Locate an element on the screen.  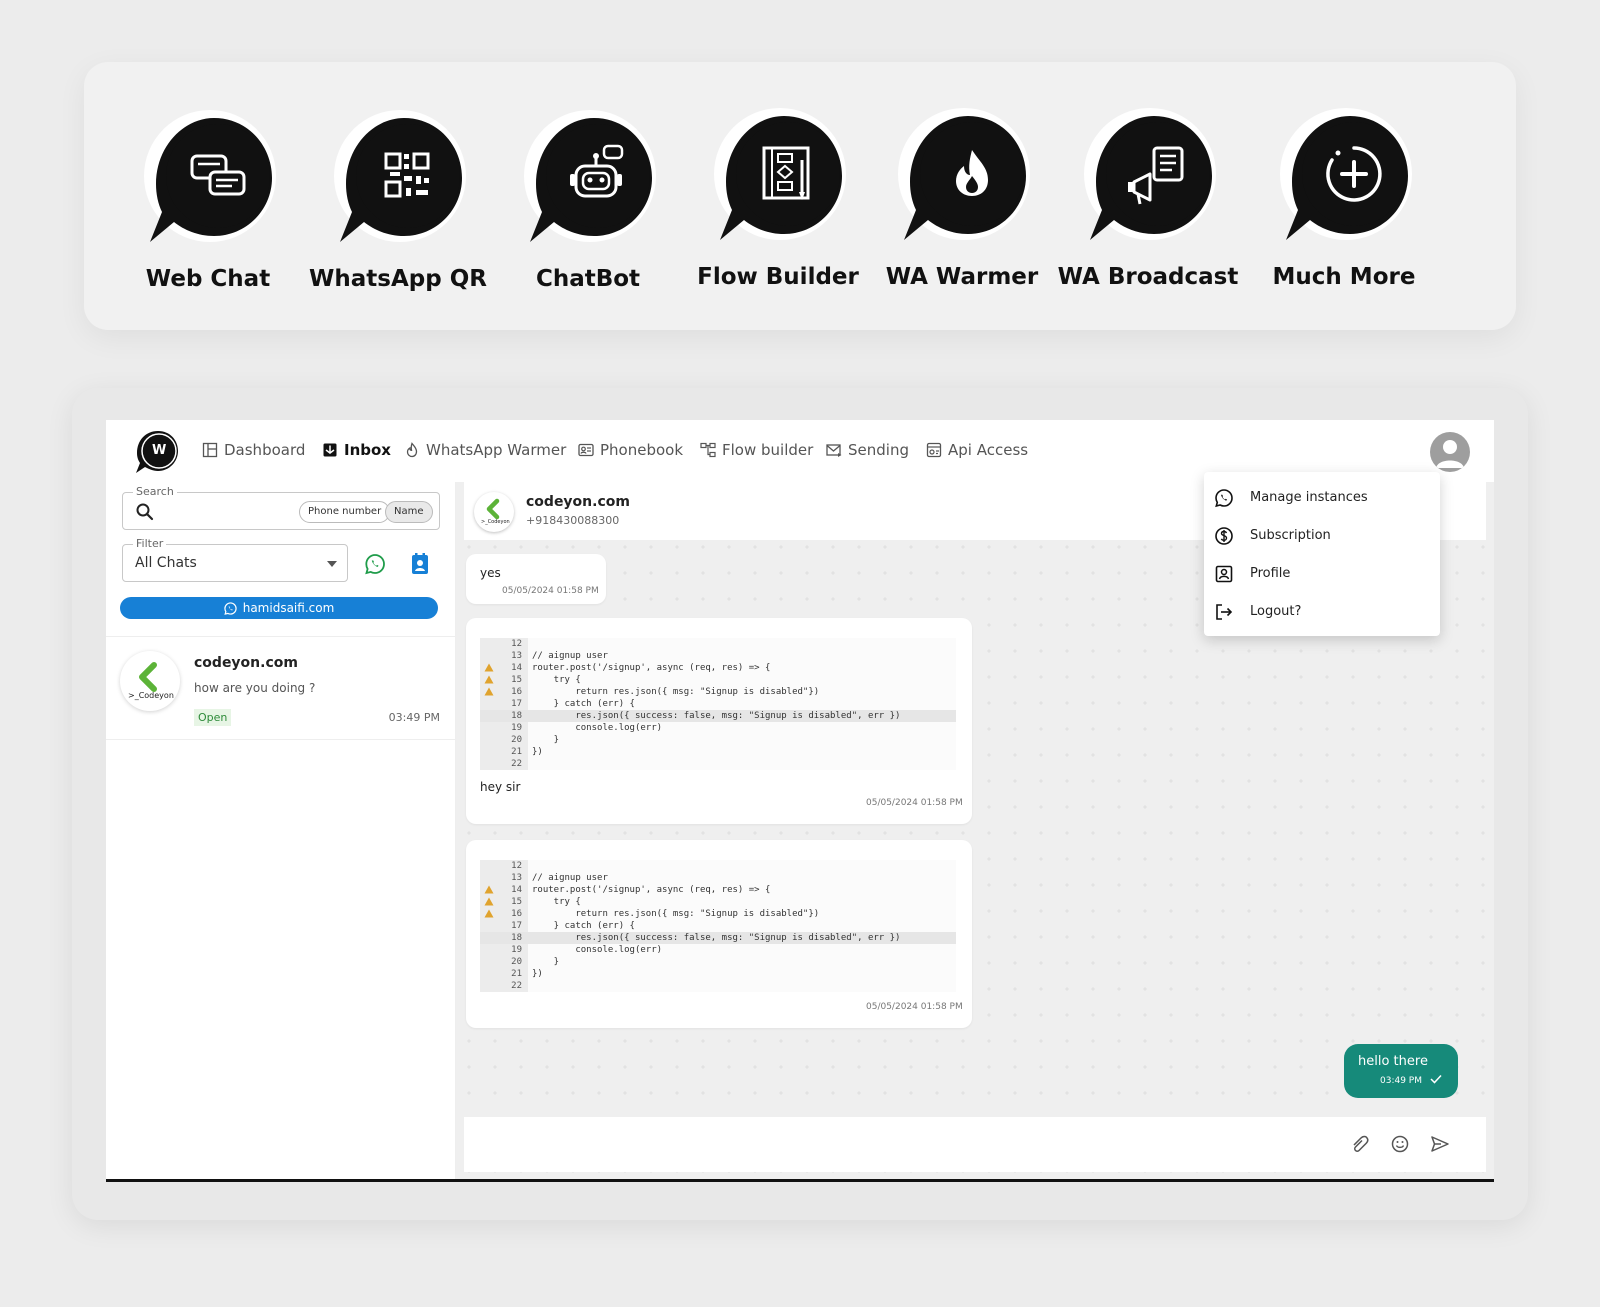
whatsapp-filter-button is located at coordinates (375, 564).